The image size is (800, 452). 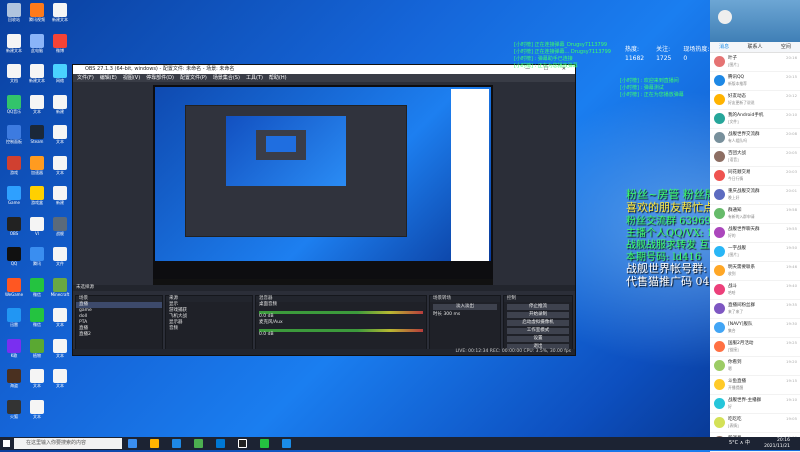 I want to click on desktop-icon: OBS, so click(x=14, y=229).